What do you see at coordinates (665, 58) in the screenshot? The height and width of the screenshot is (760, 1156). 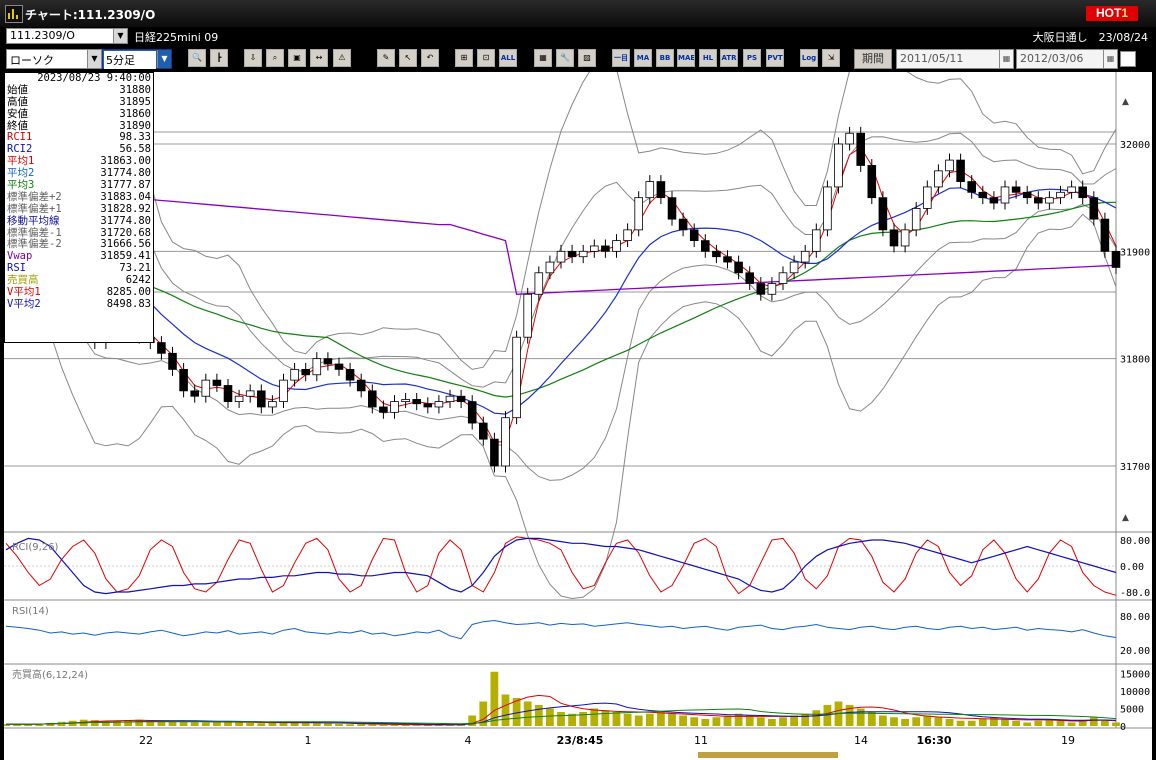 I see `bb-icon: BB` at bounding box center [665, 58].